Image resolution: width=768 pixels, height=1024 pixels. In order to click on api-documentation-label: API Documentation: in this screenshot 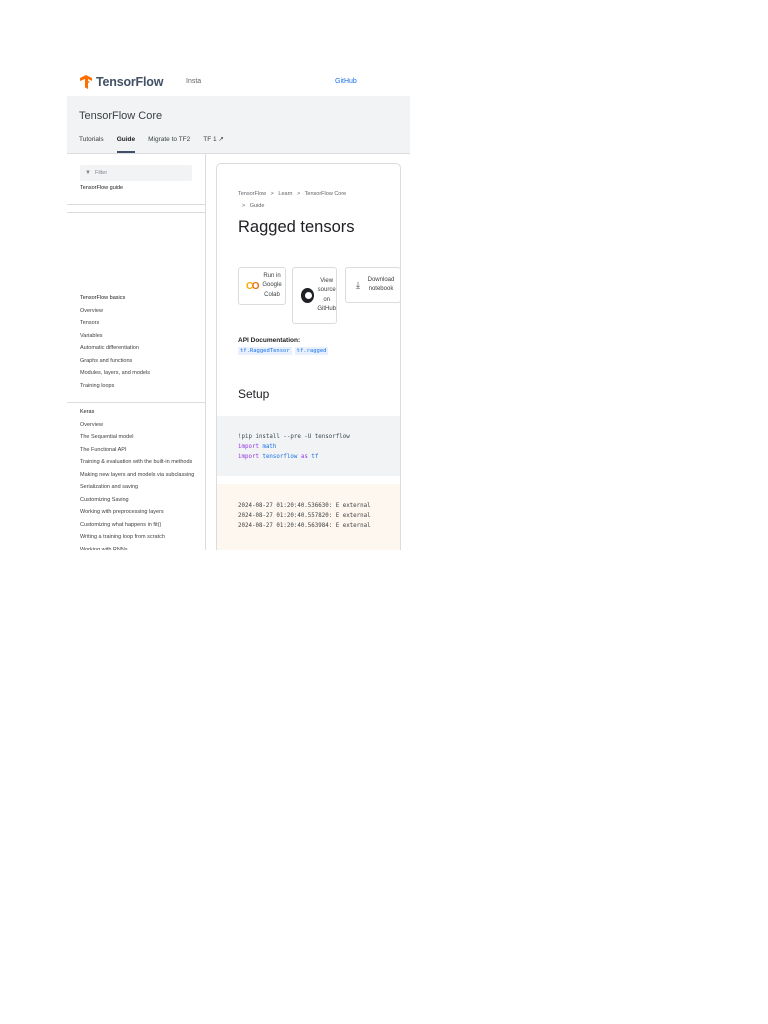, I will do `click(269, 340)`.